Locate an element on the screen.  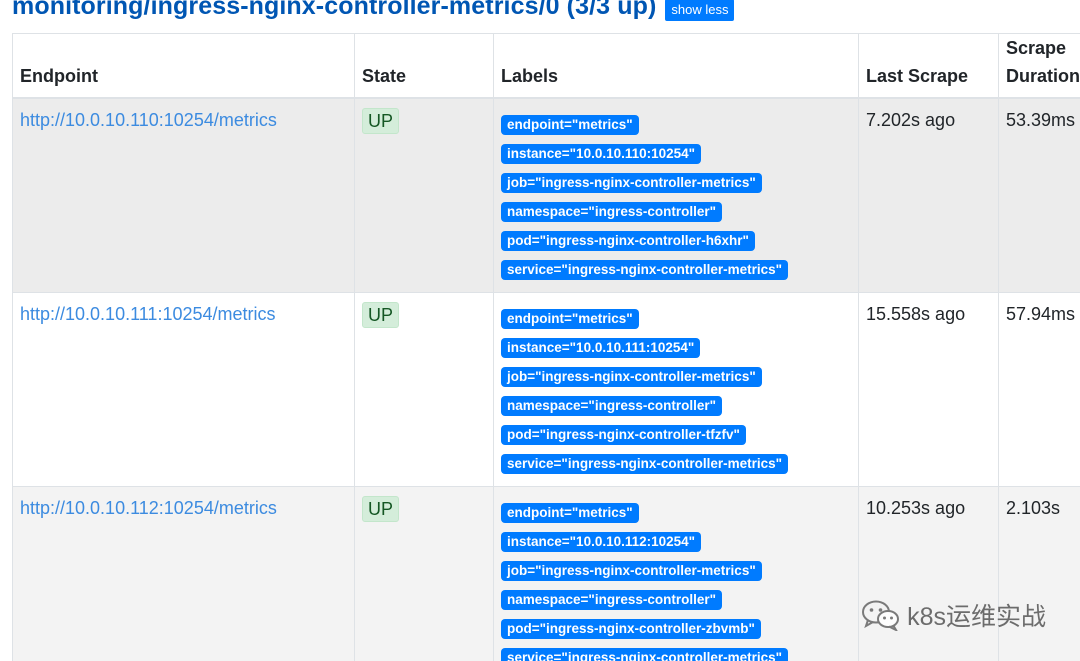
watermark-text: k8s运维实战 is located at coordinates (976, 617).